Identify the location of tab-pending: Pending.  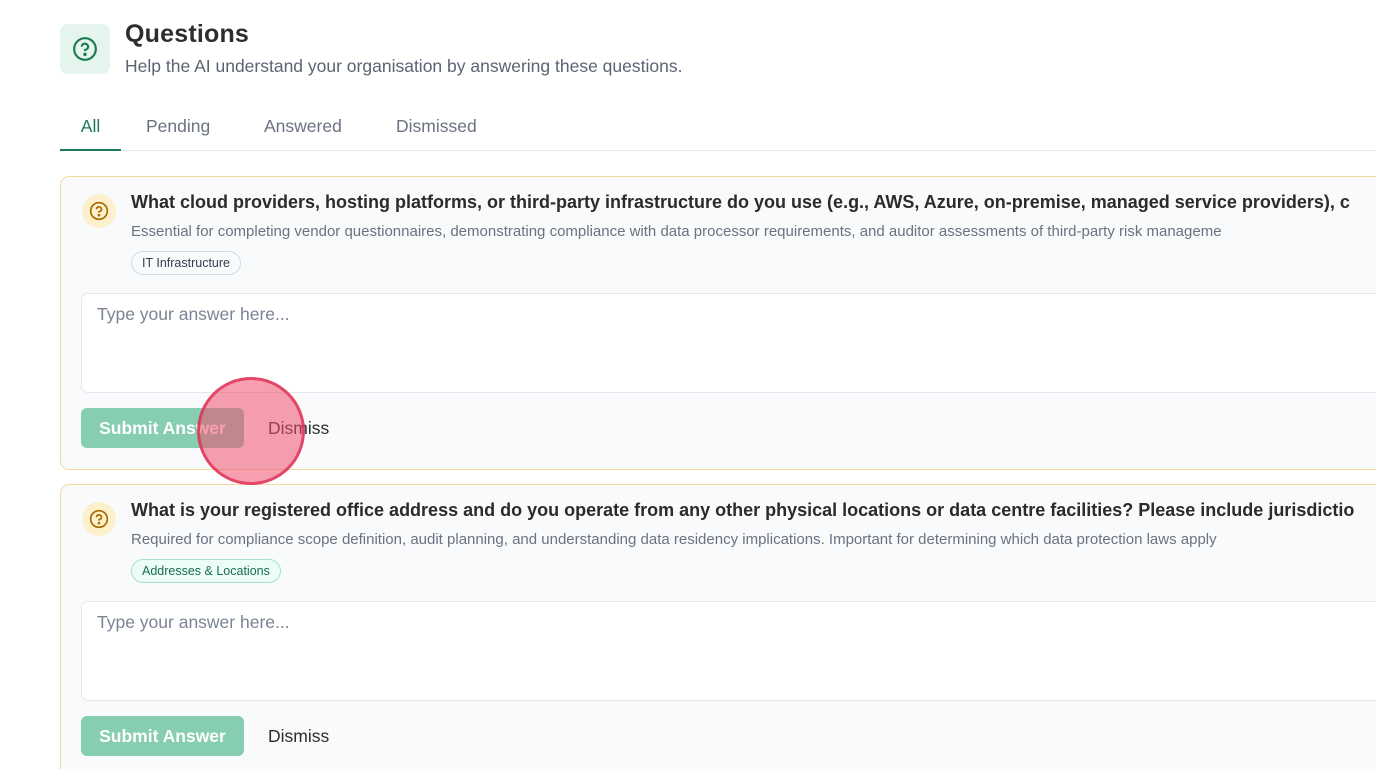
(178, 130).